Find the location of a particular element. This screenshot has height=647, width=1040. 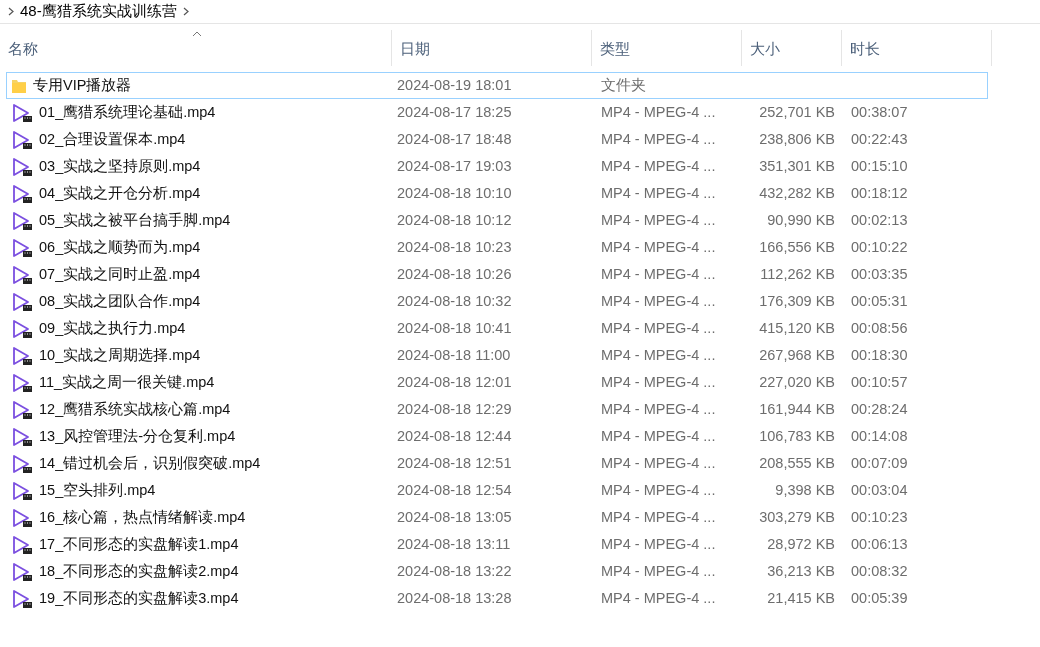

date-cell: 2024-08-19 18:01 is located at coordinates (454, 84).